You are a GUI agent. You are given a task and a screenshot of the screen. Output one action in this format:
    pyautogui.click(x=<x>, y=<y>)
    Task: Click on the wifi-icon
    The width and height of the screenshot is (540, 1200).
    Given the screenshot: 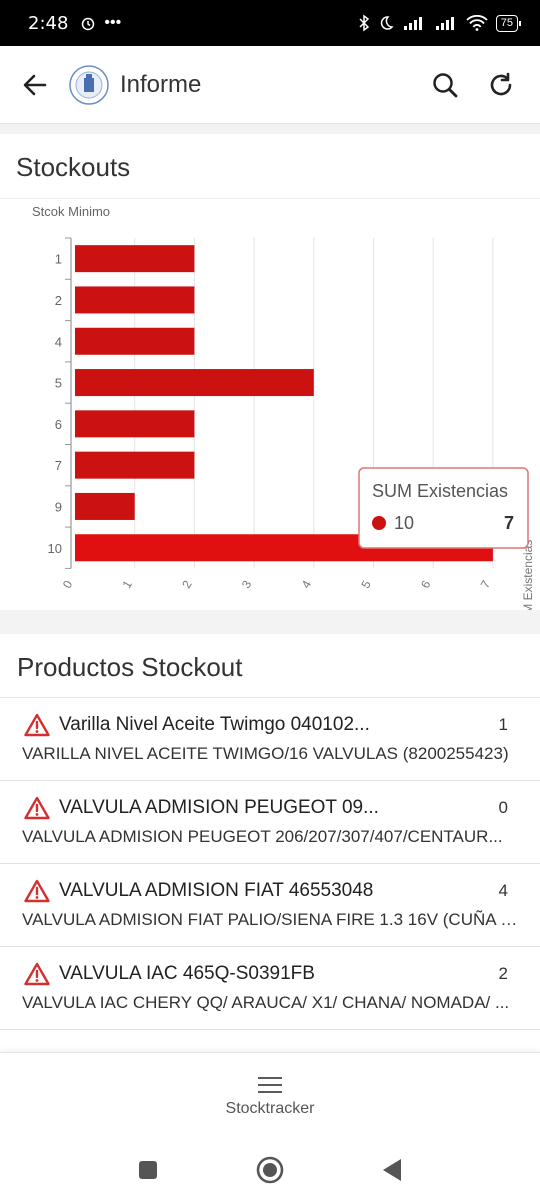 What is the action you would take?
    pyautogui.click(x=477, y=23)
    